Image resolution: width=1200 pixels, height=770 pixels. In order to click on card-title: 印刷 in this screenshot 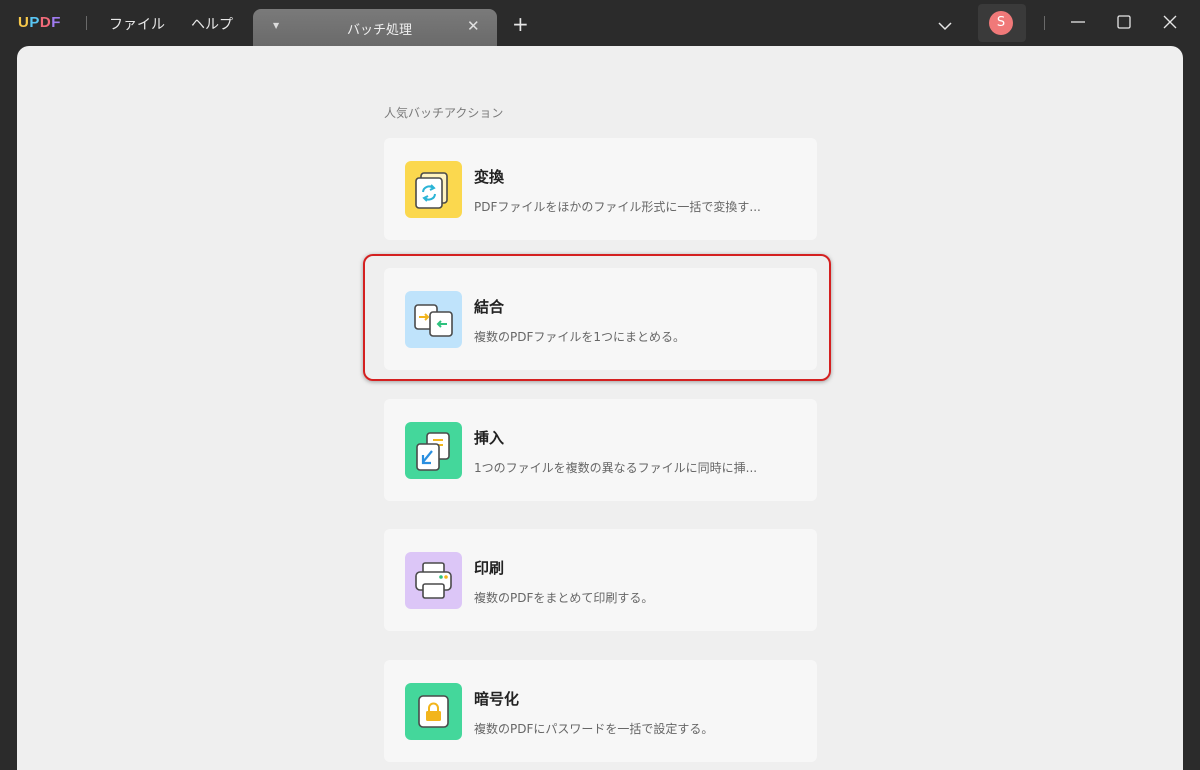, I will do `click(489, 568)`.